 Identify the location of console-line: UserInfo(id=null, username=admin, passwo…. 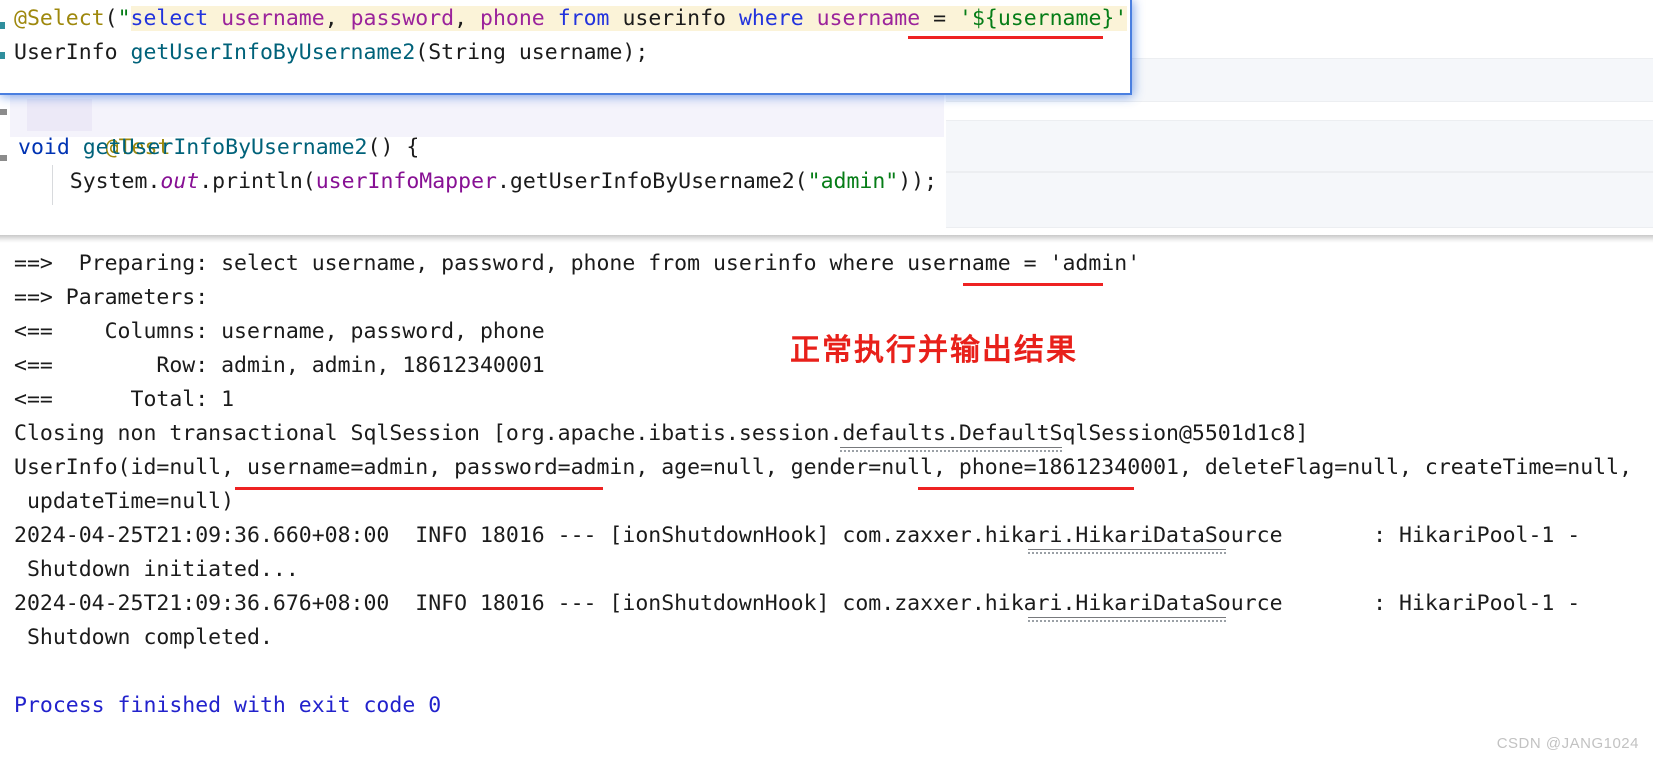
(823, 467).